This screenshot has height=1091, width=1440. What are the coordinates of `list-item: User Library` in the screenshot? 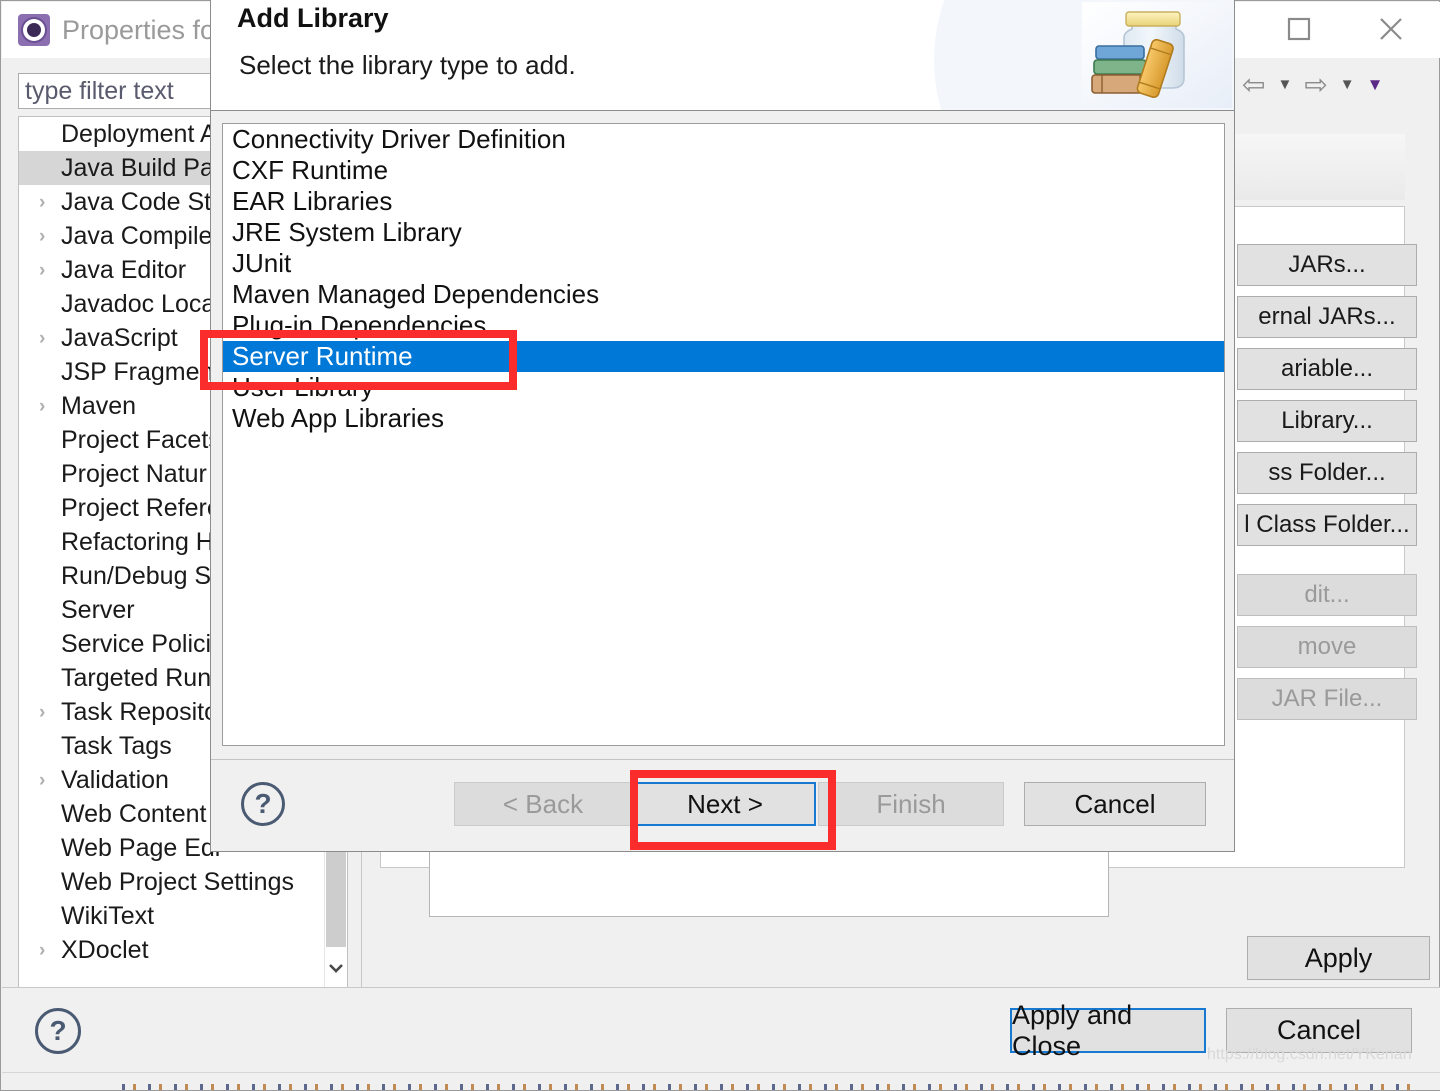 It's located at (723, 387).